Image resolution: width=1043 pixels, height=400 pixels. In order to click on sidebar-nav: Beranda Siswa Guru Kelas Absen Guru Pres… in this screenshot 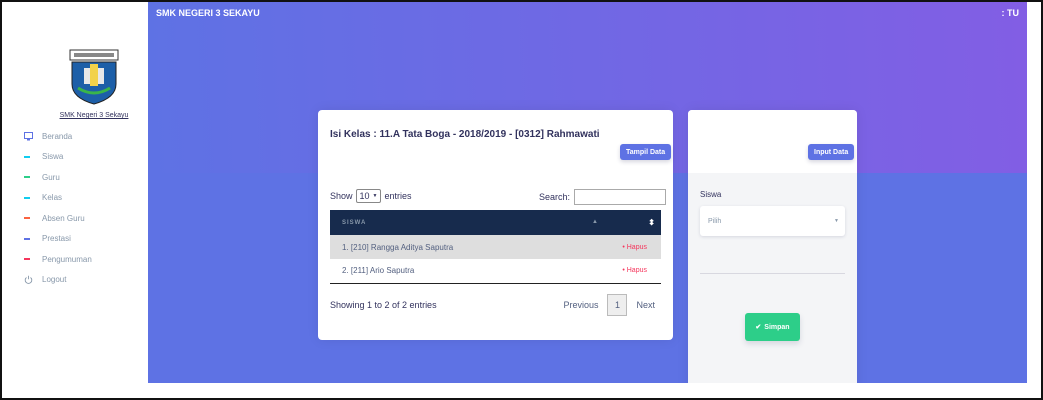, I will do `click(58, 208)`.